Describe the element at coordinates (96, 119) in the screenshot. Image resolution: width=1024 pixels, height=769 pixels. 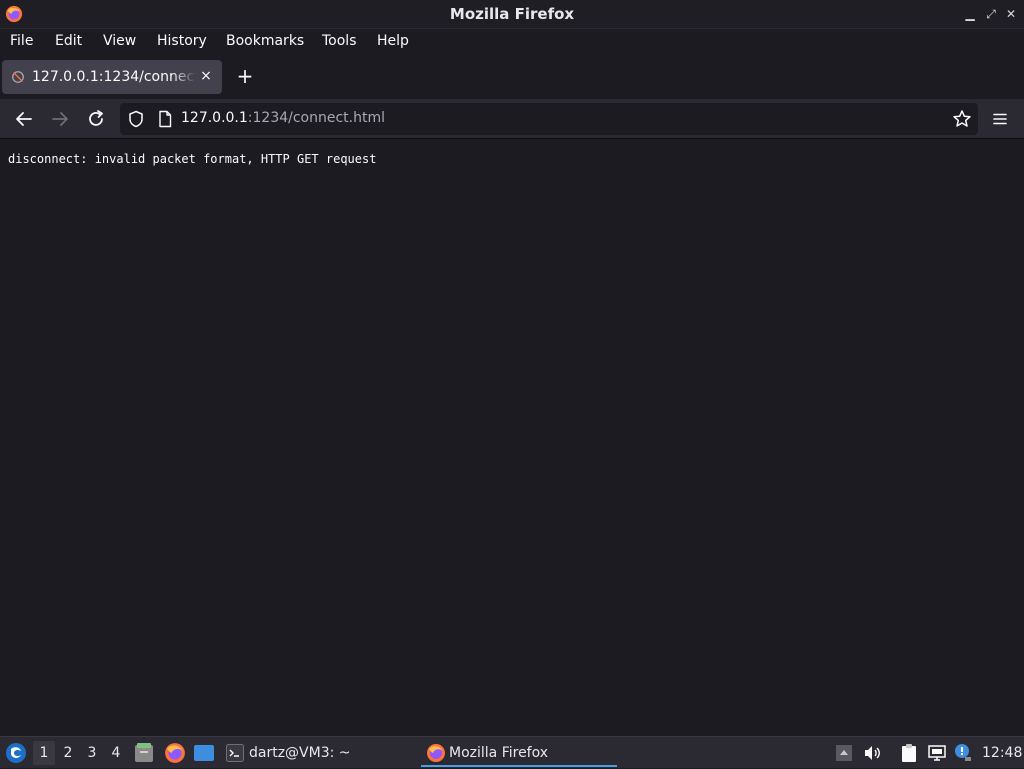
I see `reload-icon` at that location.